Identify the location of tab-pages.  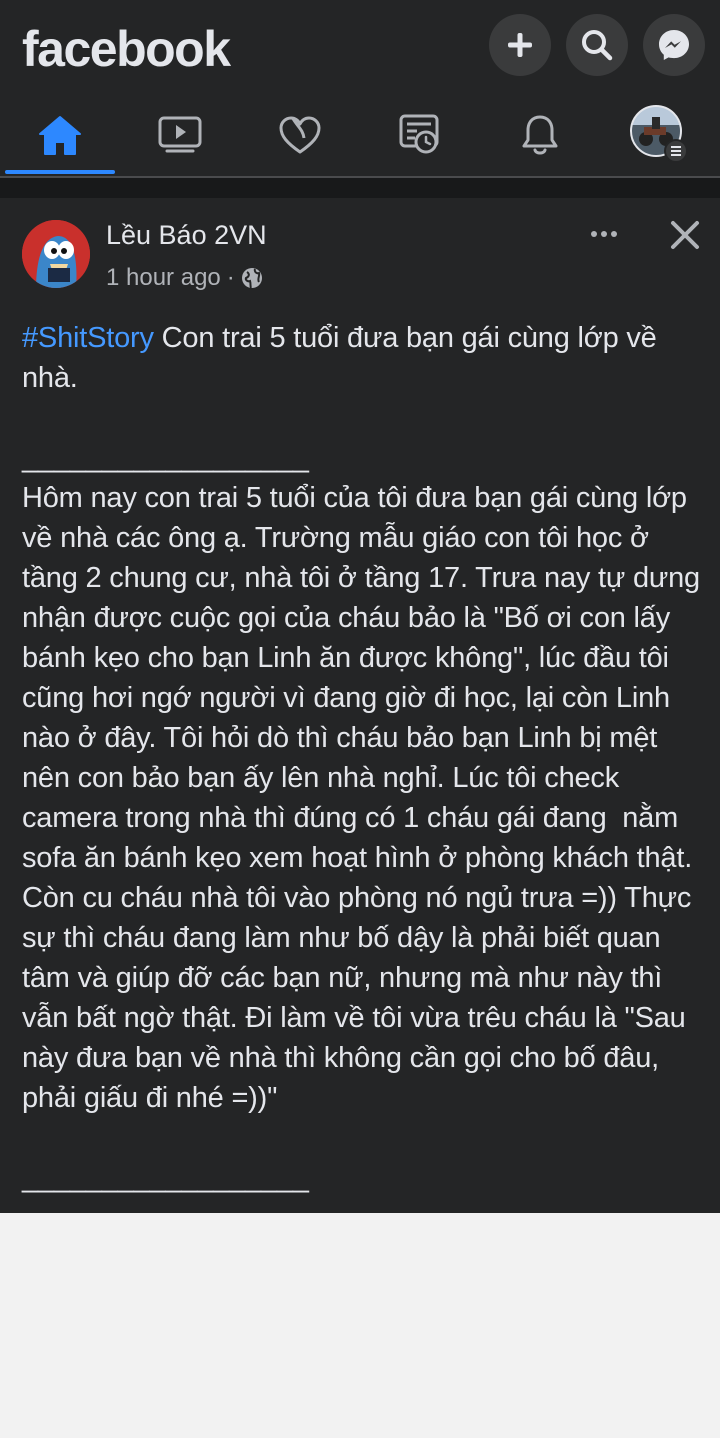
(420, 135).